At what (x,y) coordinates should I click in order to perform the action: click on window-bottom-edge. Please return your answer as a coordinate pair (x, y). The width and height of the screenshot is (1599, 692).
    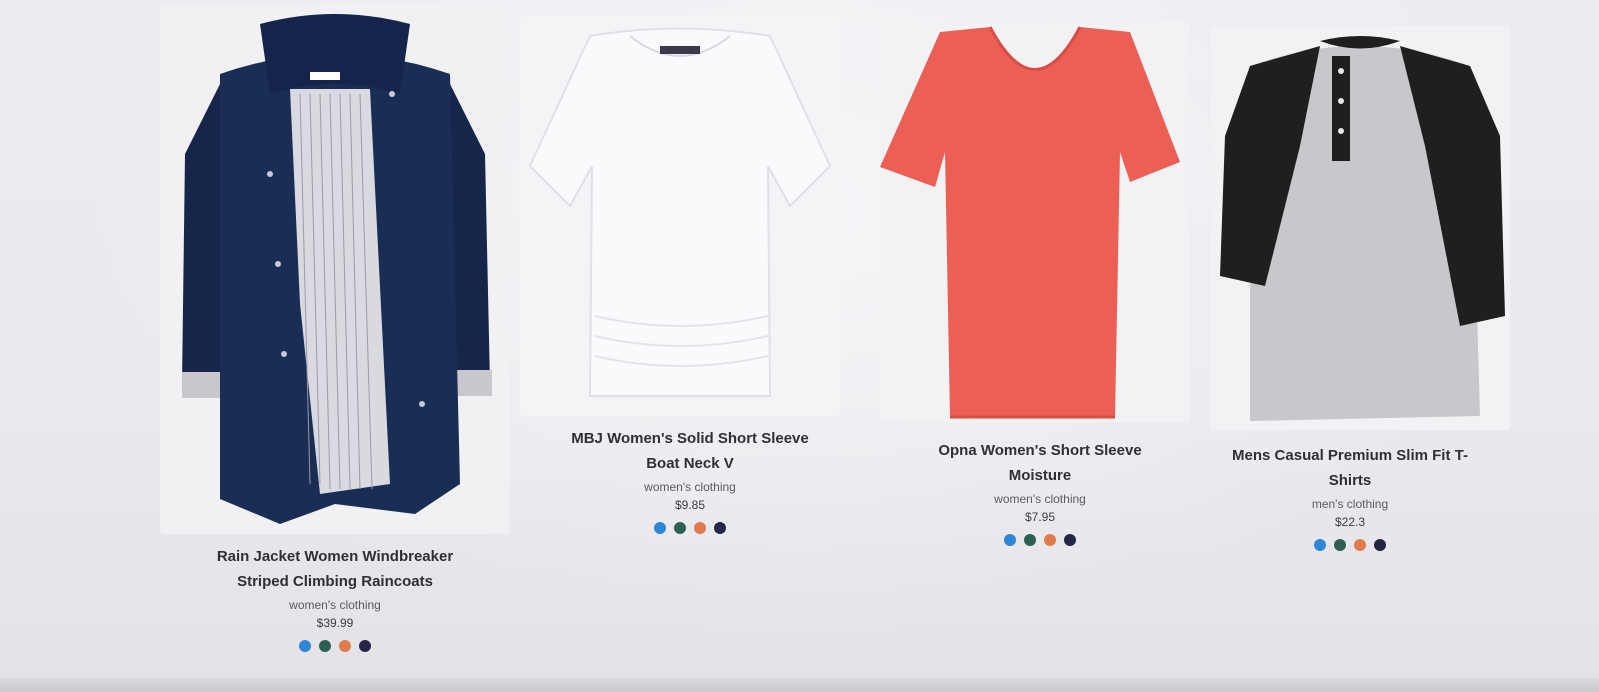
    Looking at the image, I should click on (799, 685).